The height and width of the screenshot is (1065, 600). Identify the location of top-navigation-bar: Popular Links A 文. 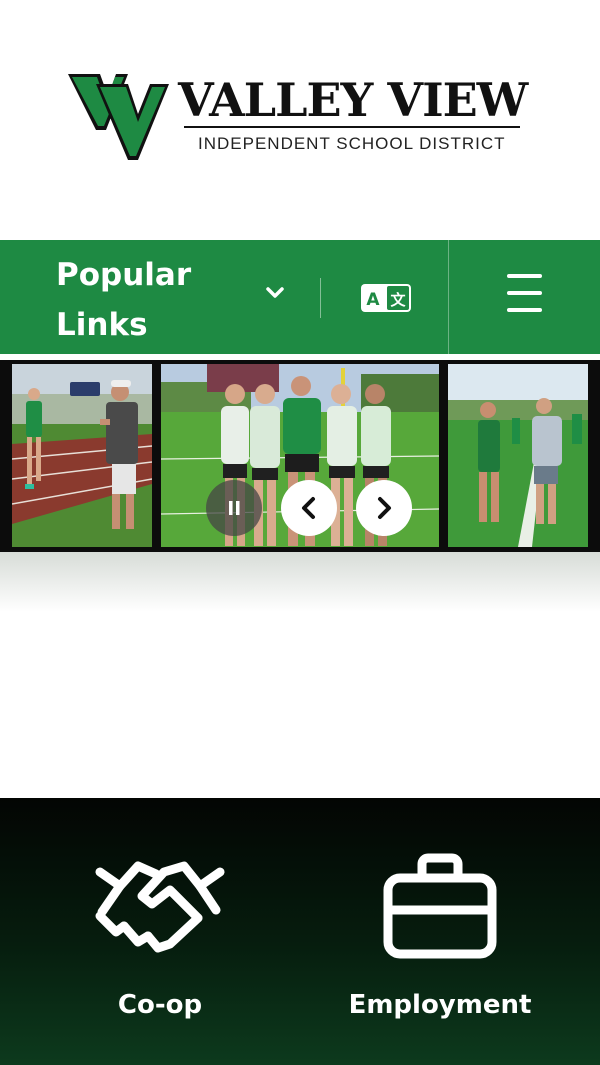
(300, 297).